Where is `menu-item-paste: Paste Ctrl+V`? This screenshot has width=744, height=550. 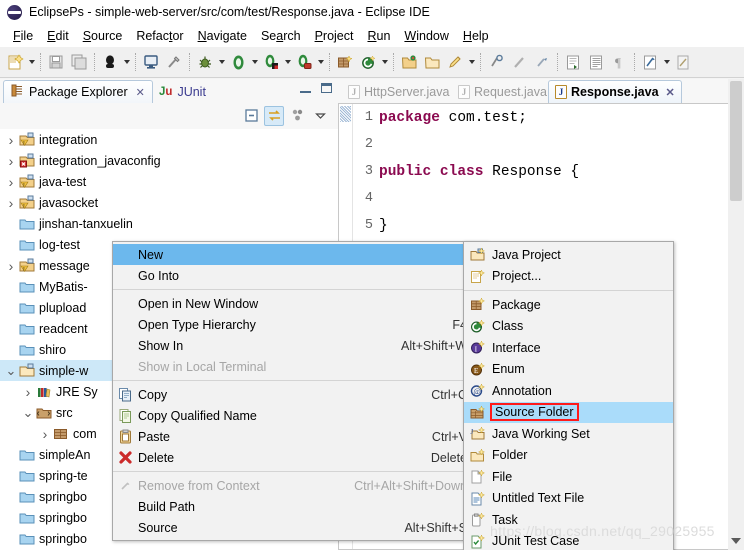 menu-item-paste: Paste Ctrl+V is located at coordinates (300, 436).